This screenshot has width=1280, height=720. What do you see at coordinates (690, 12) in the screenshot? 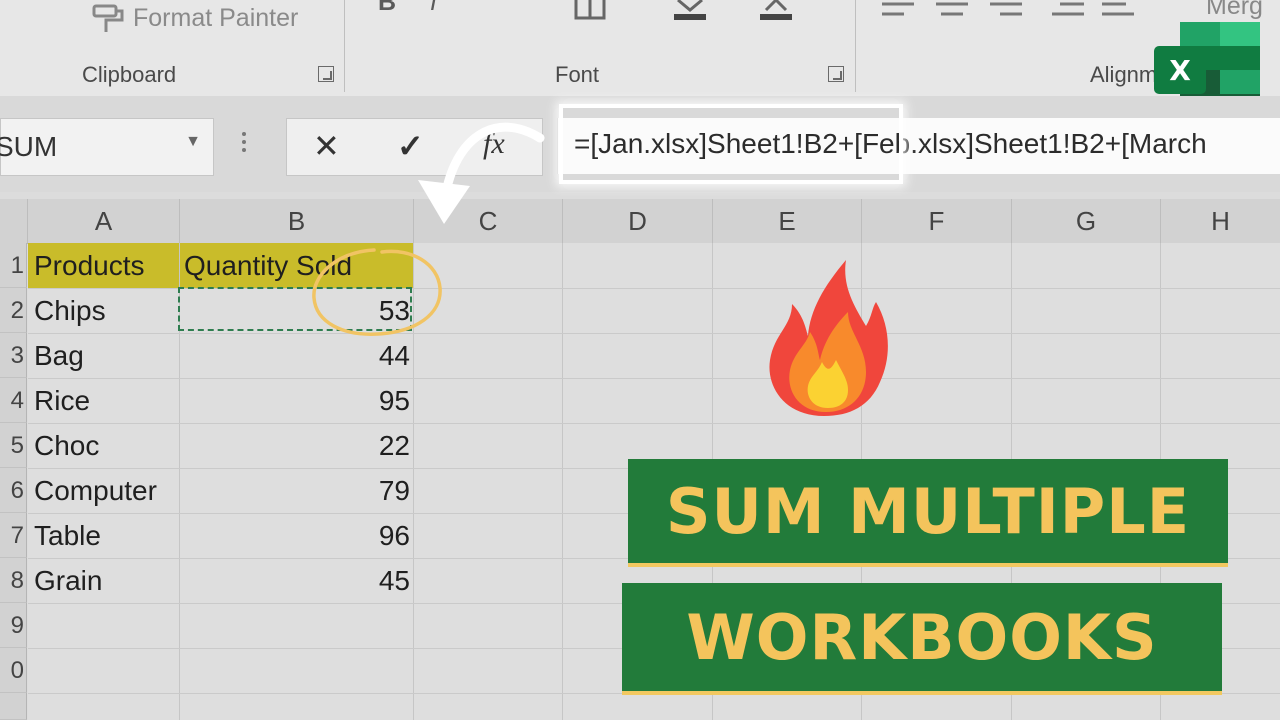
I see `fill-color-icon` at bounding box center [690, 12].